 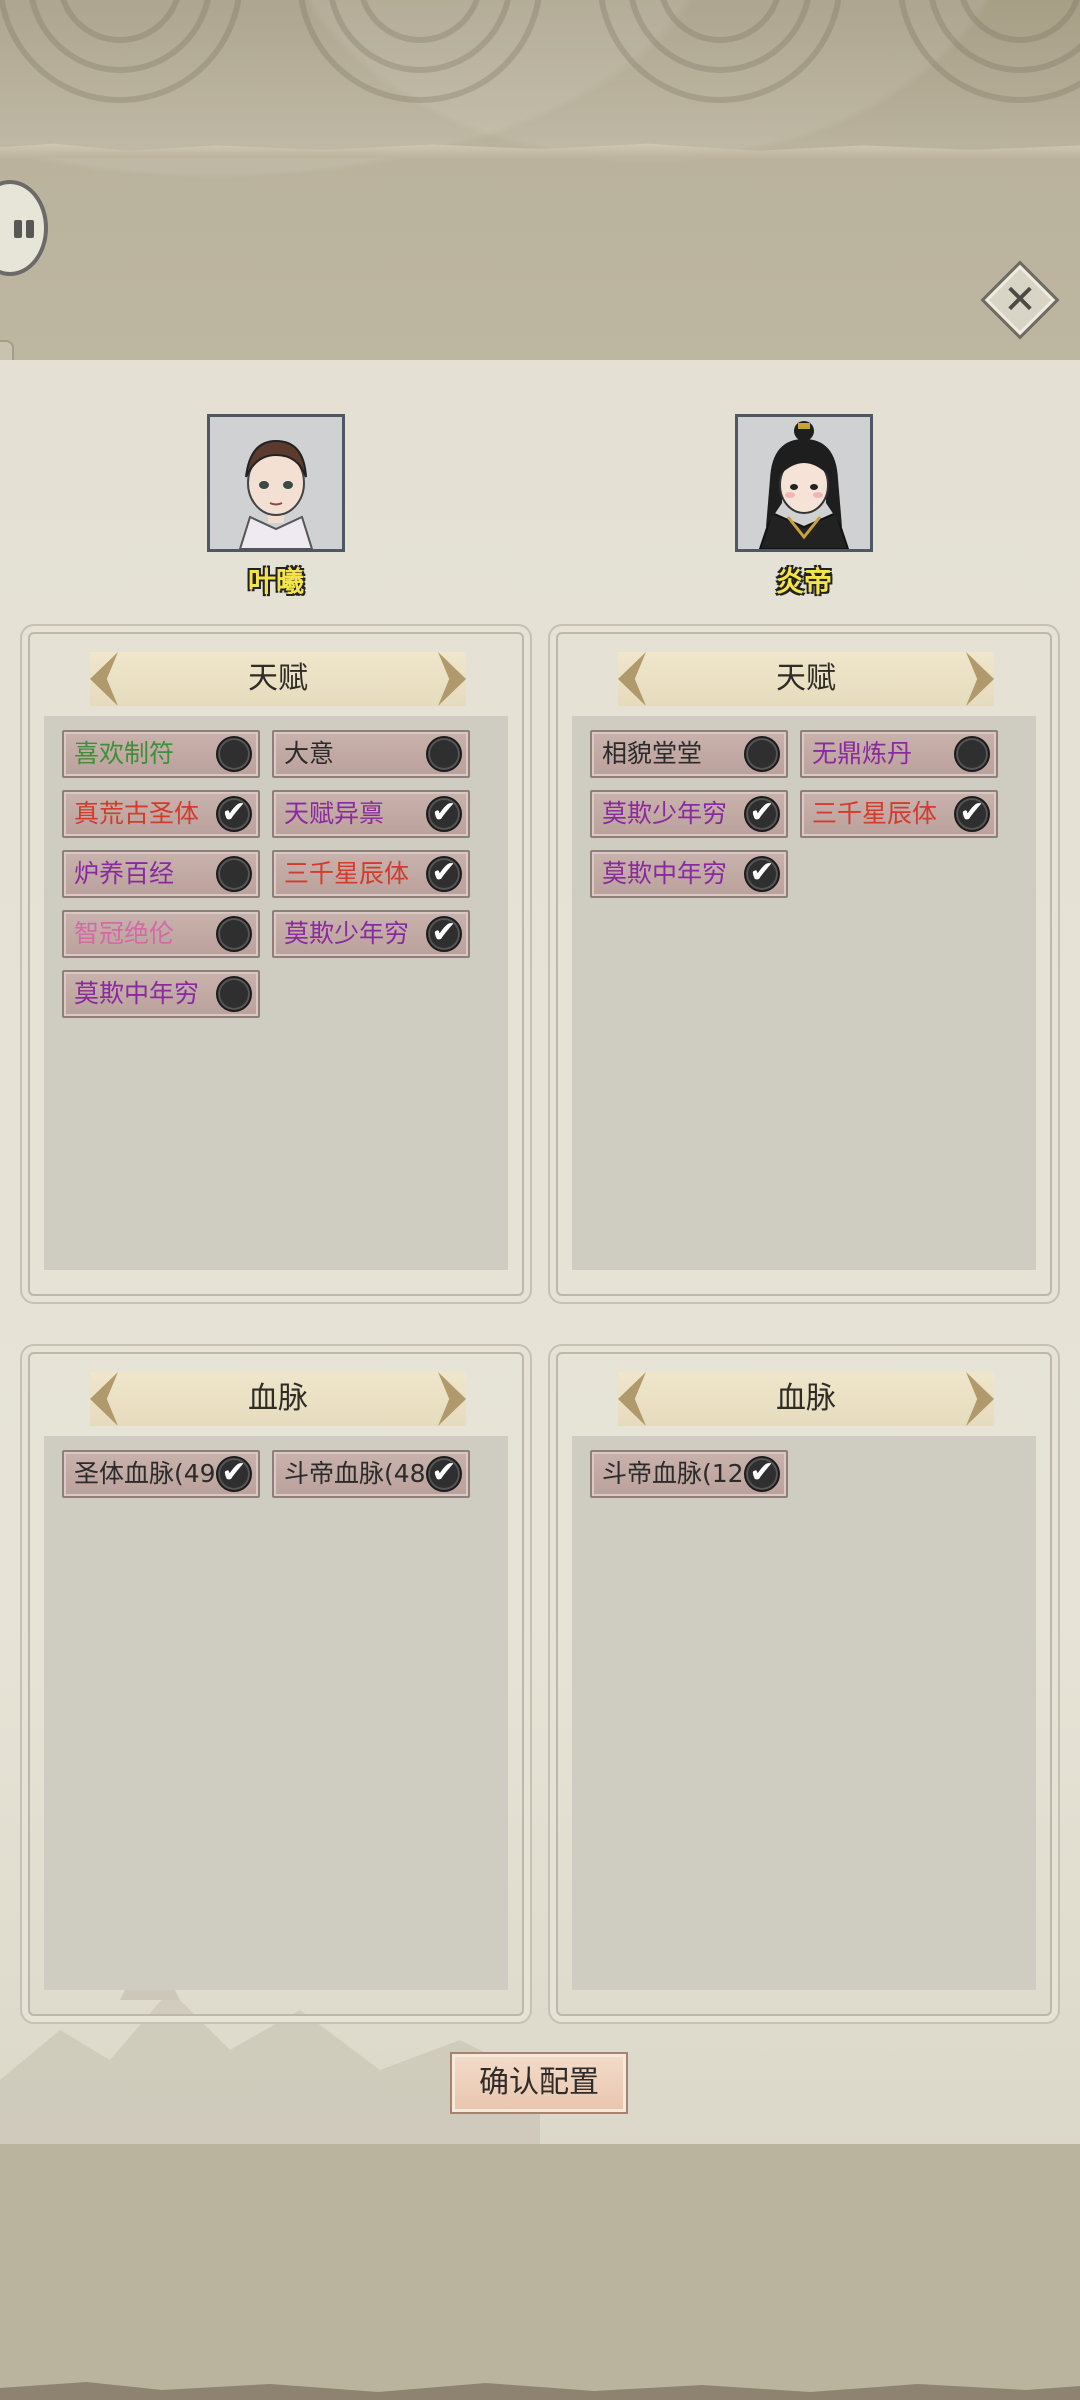 What do you see at coordinates (354, 1473) in the screenshot?
I see `trait-label: 斗帝血脉(48` at bounding box center [354, 1473].